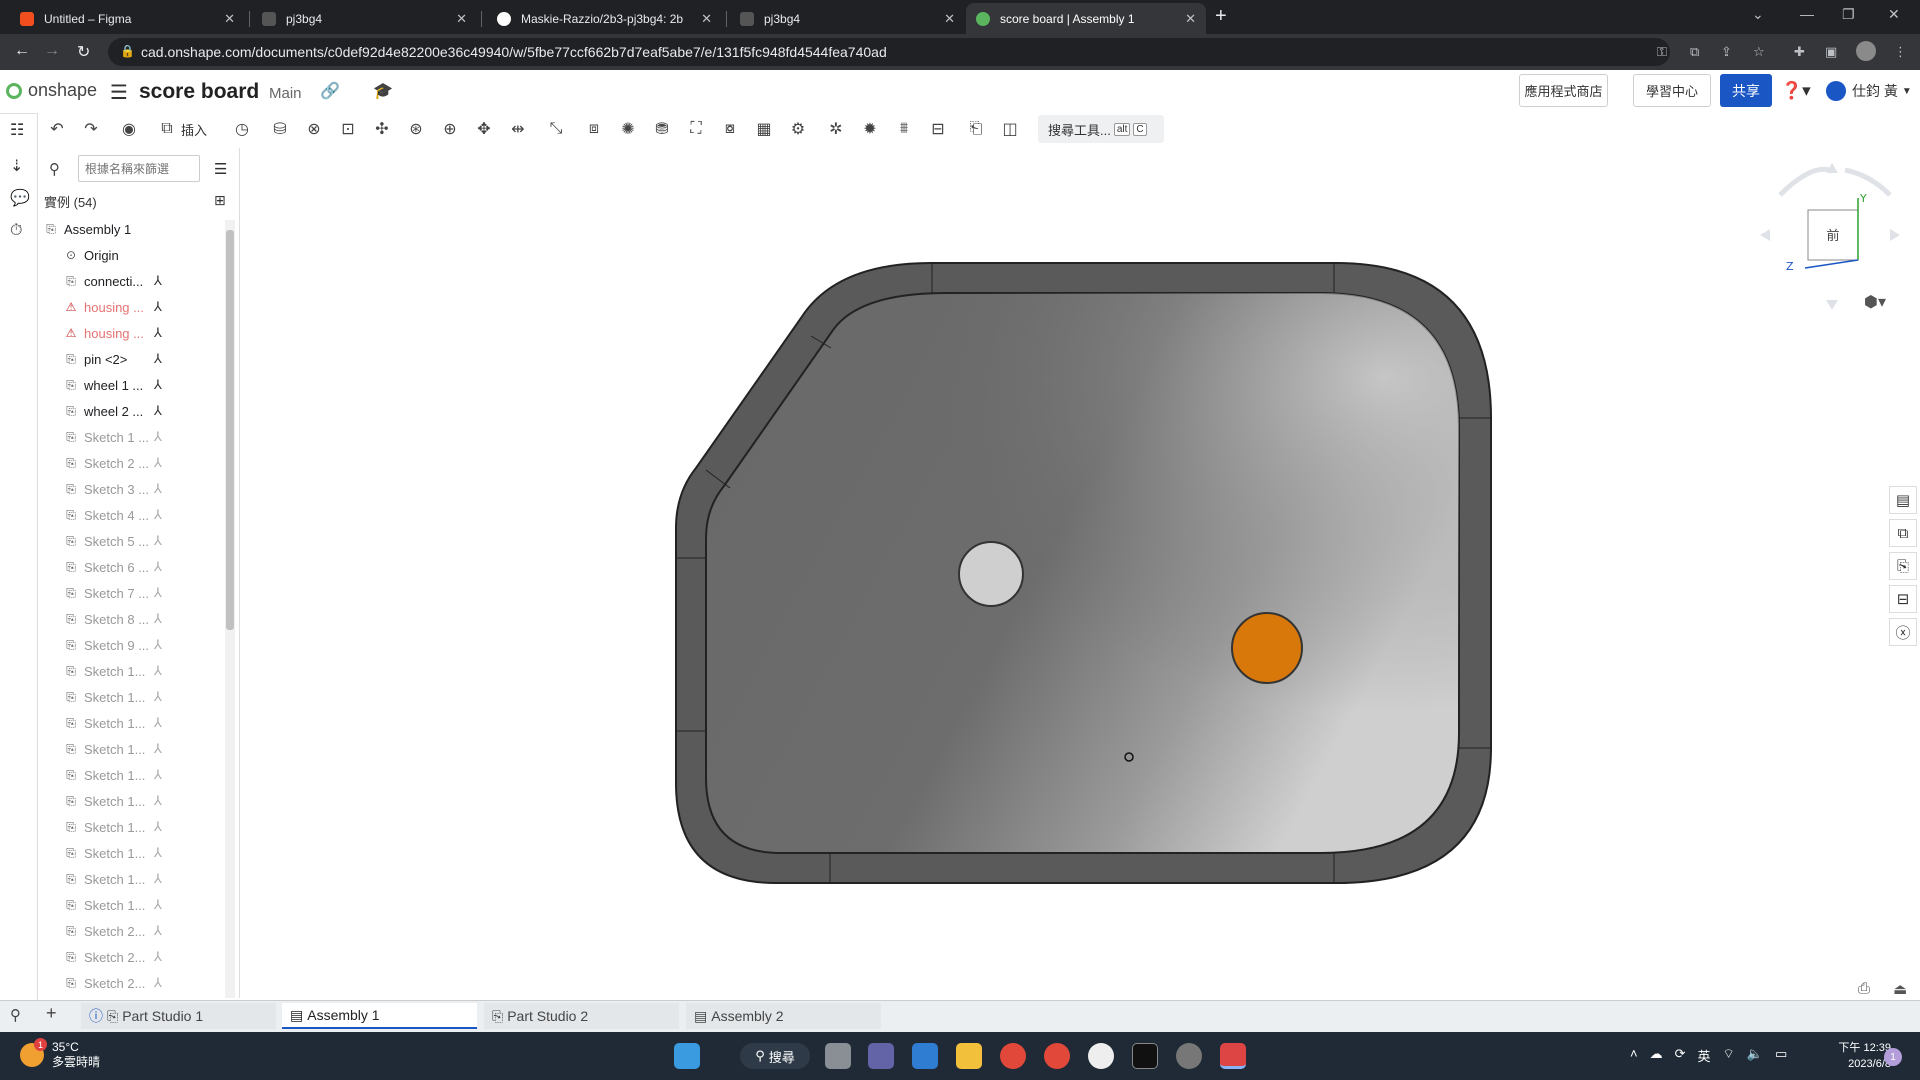 The height and width of the screenshot is (1080, 1920). What do you see at coordinates (51, 1013) in the screenshot?
I see `add-element-button: +` at bounding box center [51, 1013].